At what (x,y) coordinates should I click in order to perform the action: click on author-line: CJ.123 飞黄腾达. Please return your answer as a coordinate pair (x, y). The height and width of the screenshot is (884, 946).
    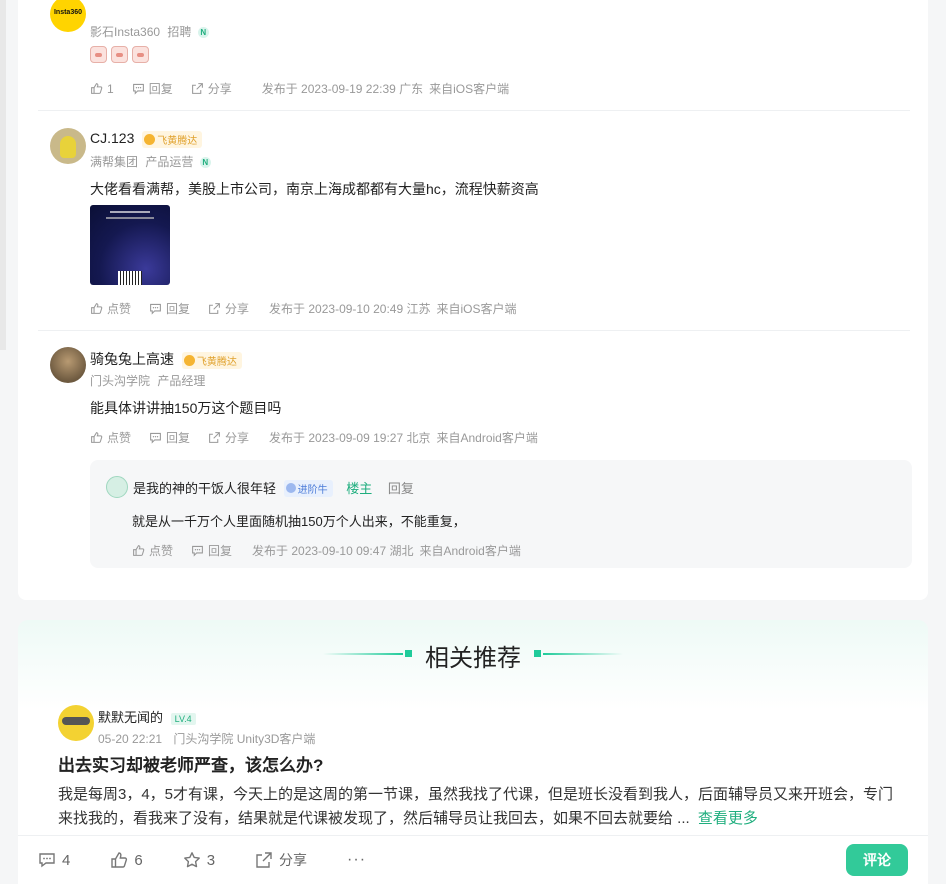
    Looking at the image, I should click on (146, 139).